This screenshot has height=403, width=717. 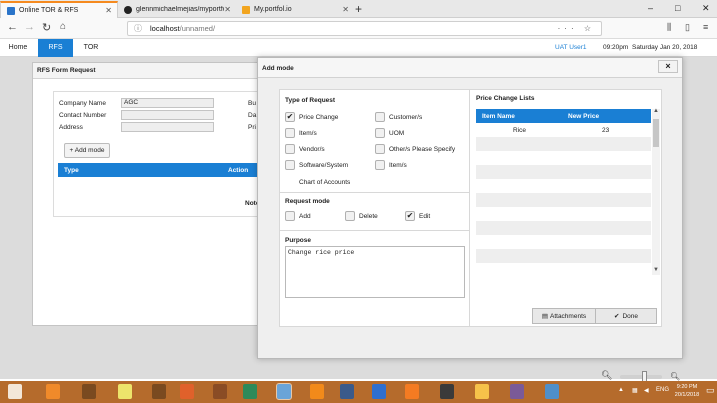 I want to click on done-button: ✔ Done, so click(x=626, y=316).